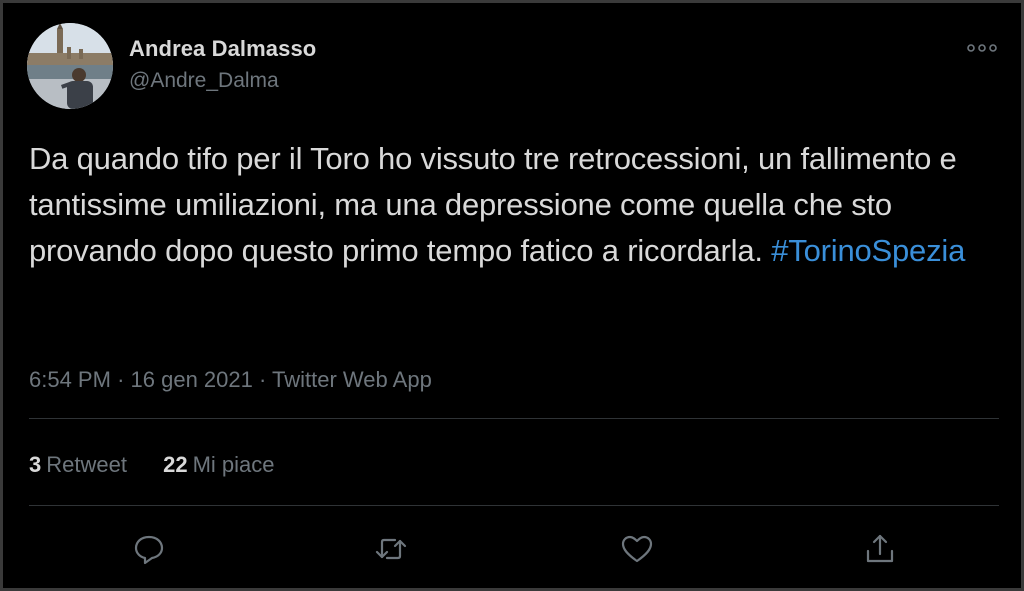 This screenshot has height=591, width=1024. I want to click on tweet-date: 16 gen 2021, so click(192, 379).